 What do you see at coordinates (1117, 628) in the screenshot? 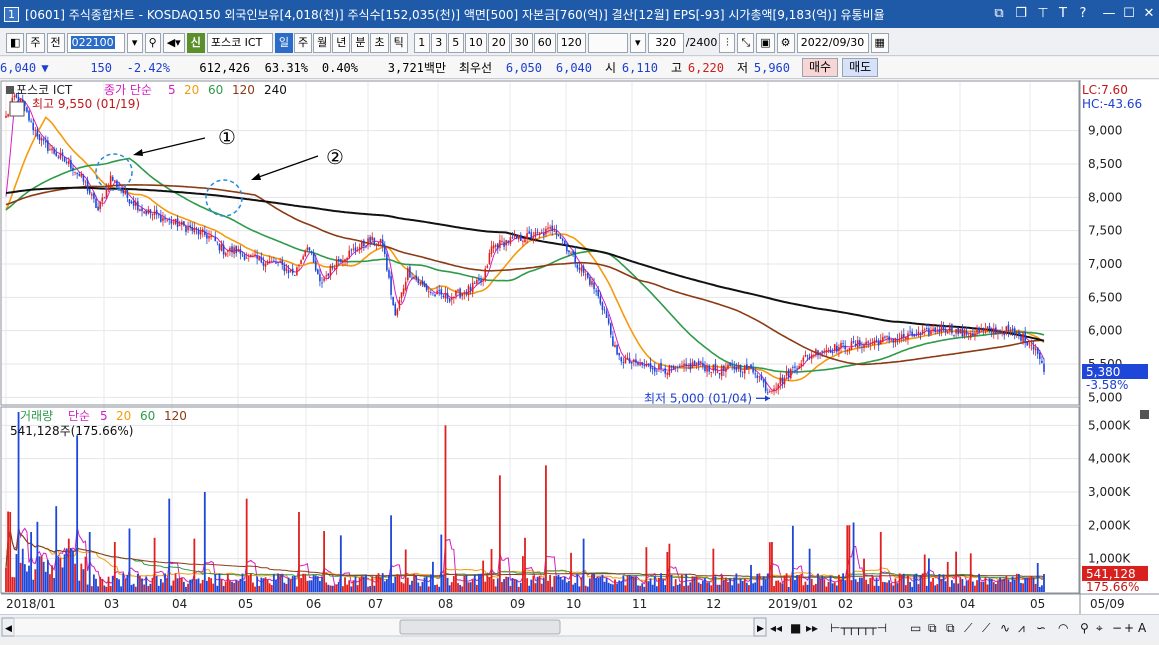
I see `zoom-out-icon: −` at bounding box center [1117, 628].